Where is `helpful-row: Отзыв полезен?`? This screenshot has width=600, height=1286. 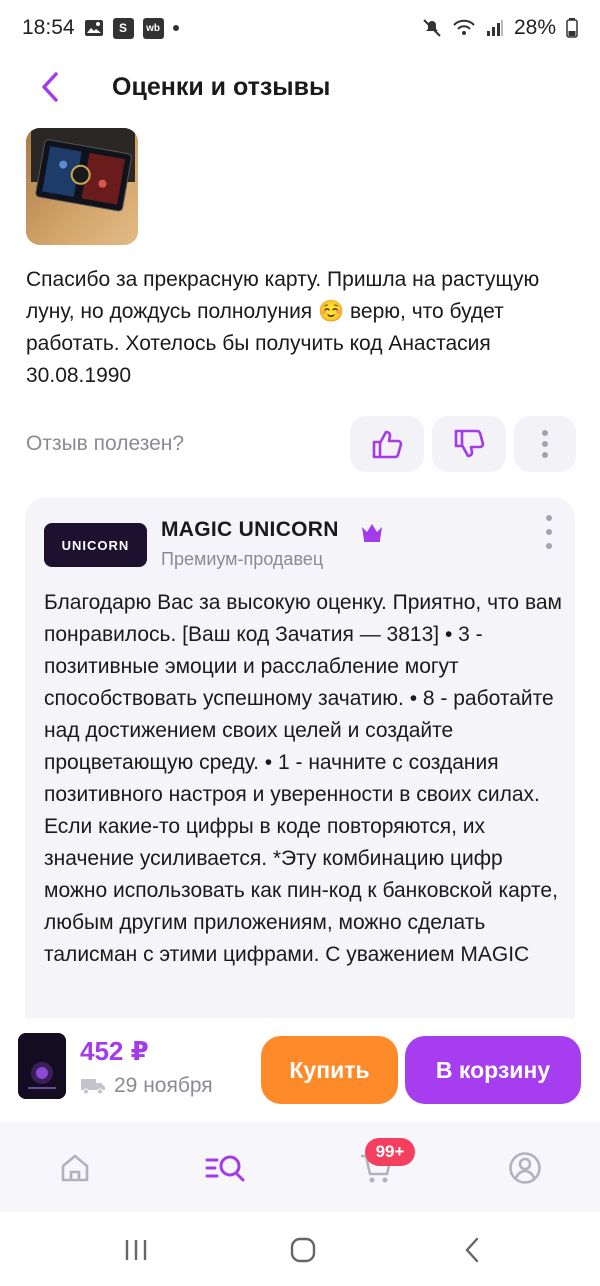 helpful-row: Отзыв полезен? is located at coordinates (301, 444).